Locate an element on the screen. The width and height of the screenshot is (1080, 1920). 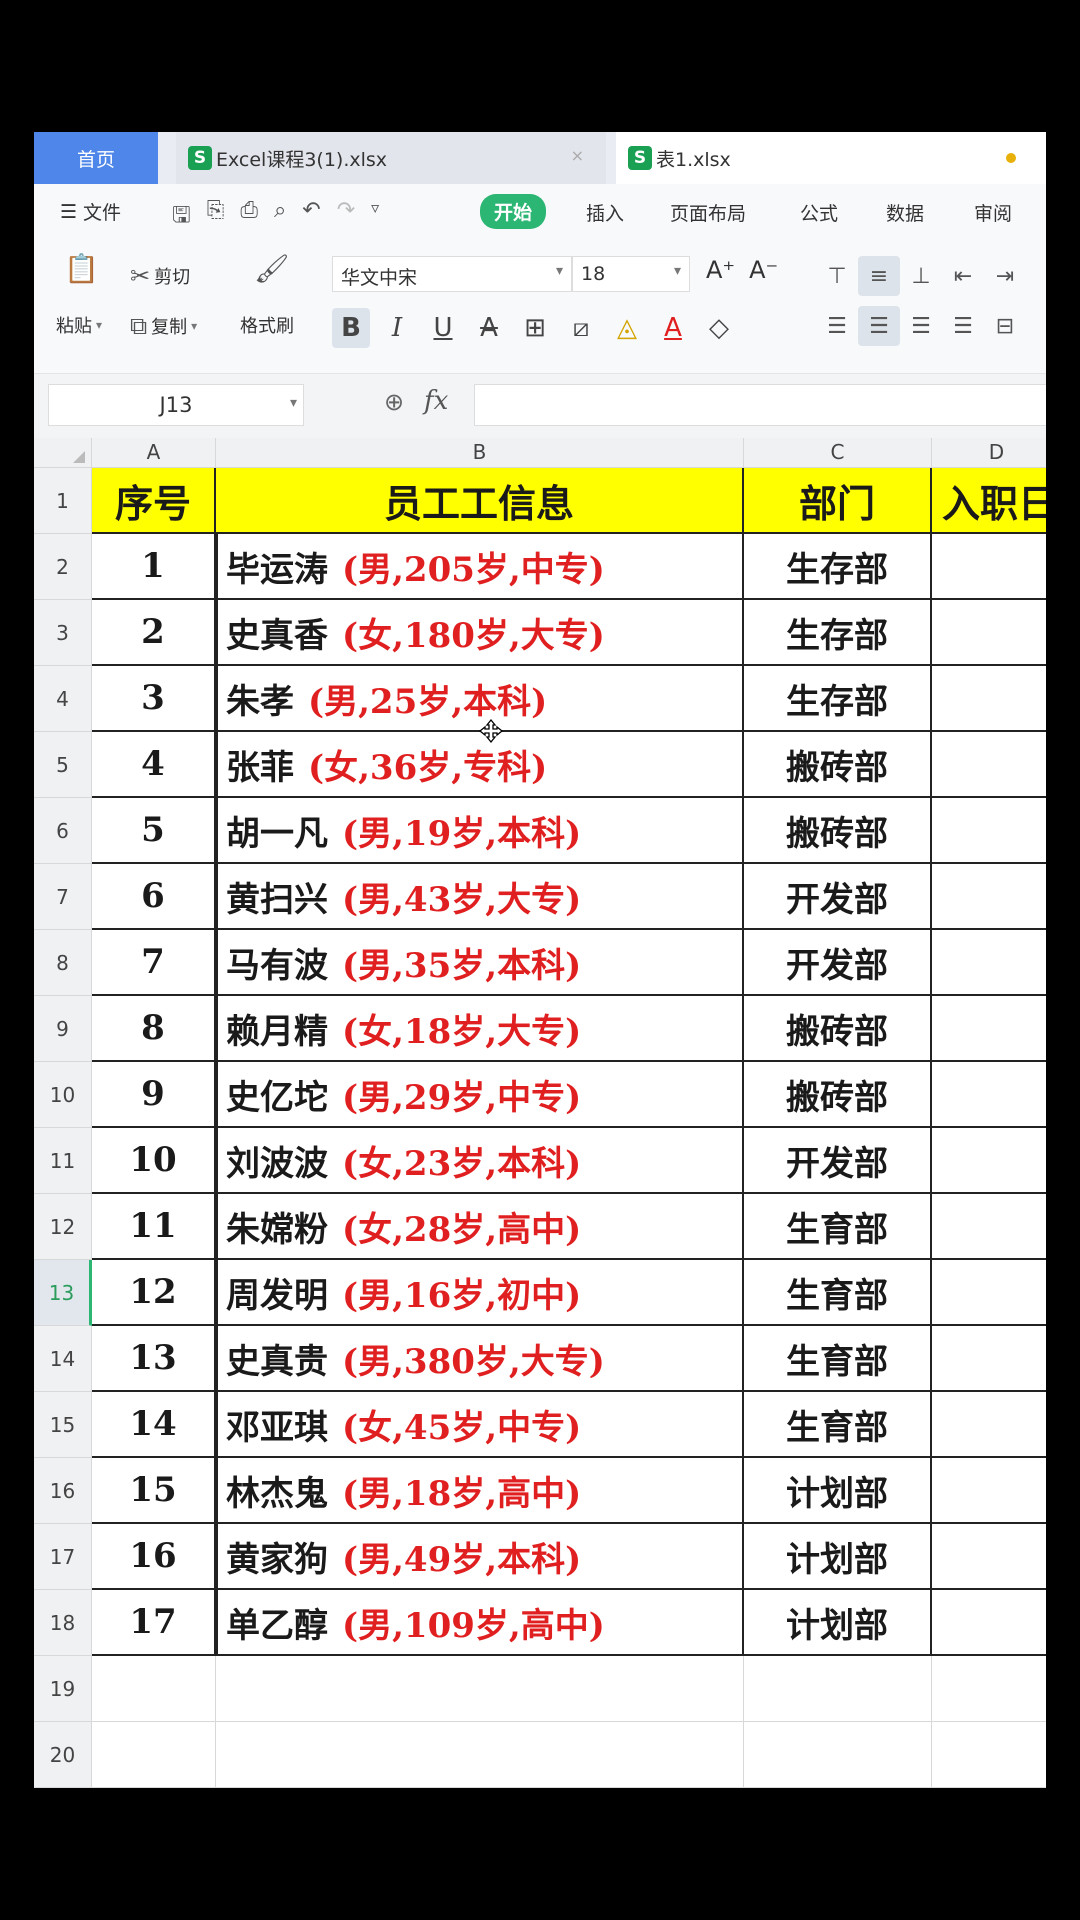
column-header-c: C is located at coordinates (838, 453).